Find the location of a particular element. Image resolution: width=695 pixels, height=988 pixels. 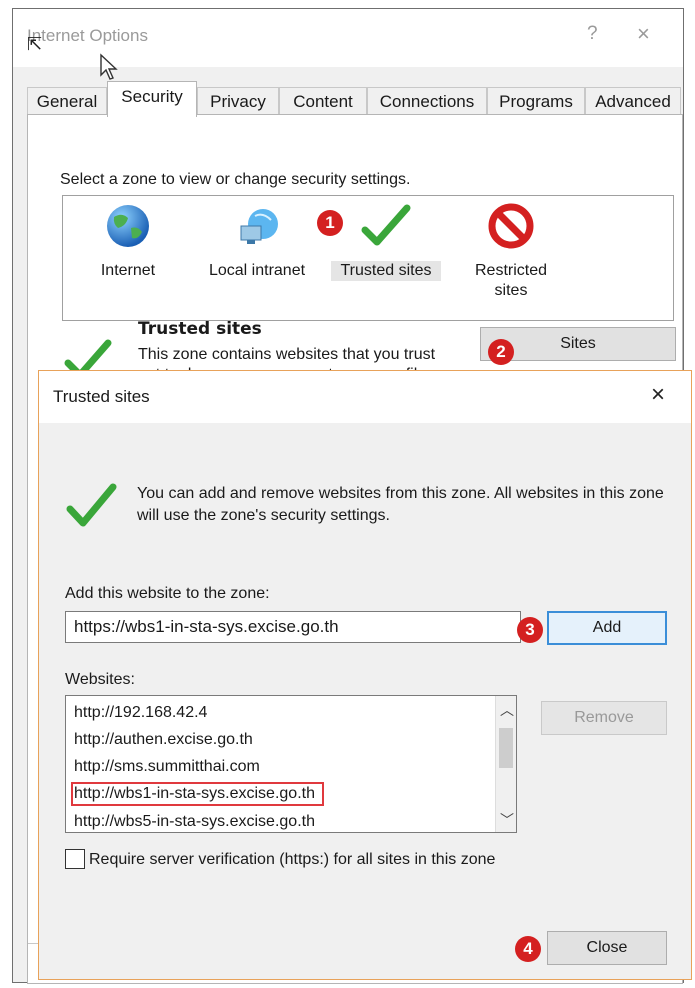

scrollbar: ︿ ﹀ is located at coordinates (505, 764).